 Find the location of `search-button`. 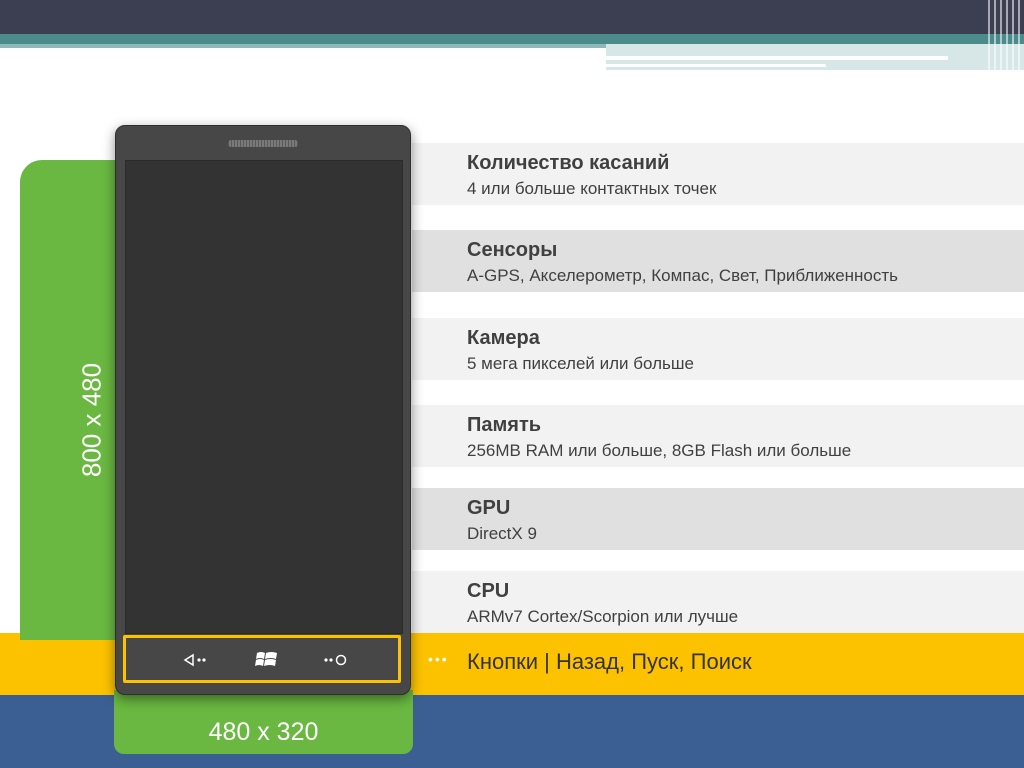

search-button is located at coordinates (337, 660).